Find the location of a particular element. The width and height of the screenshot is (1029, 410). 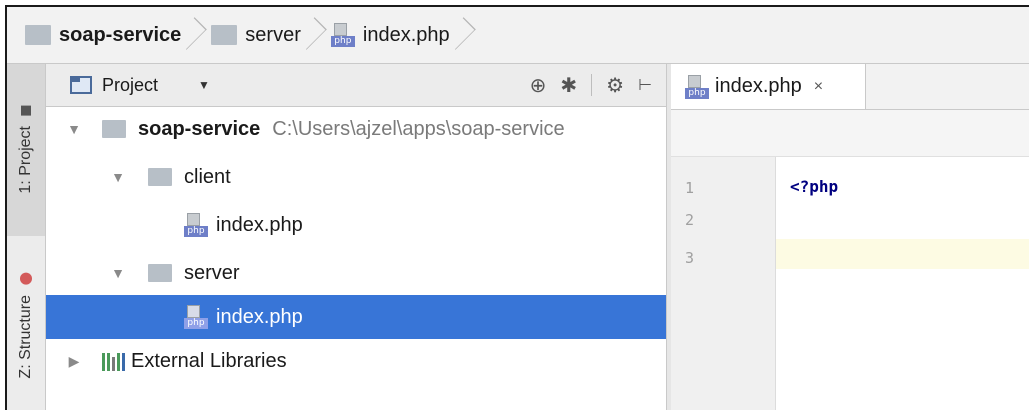

editor-gutter: 1 2 3 is located at coordinates (723, 283).